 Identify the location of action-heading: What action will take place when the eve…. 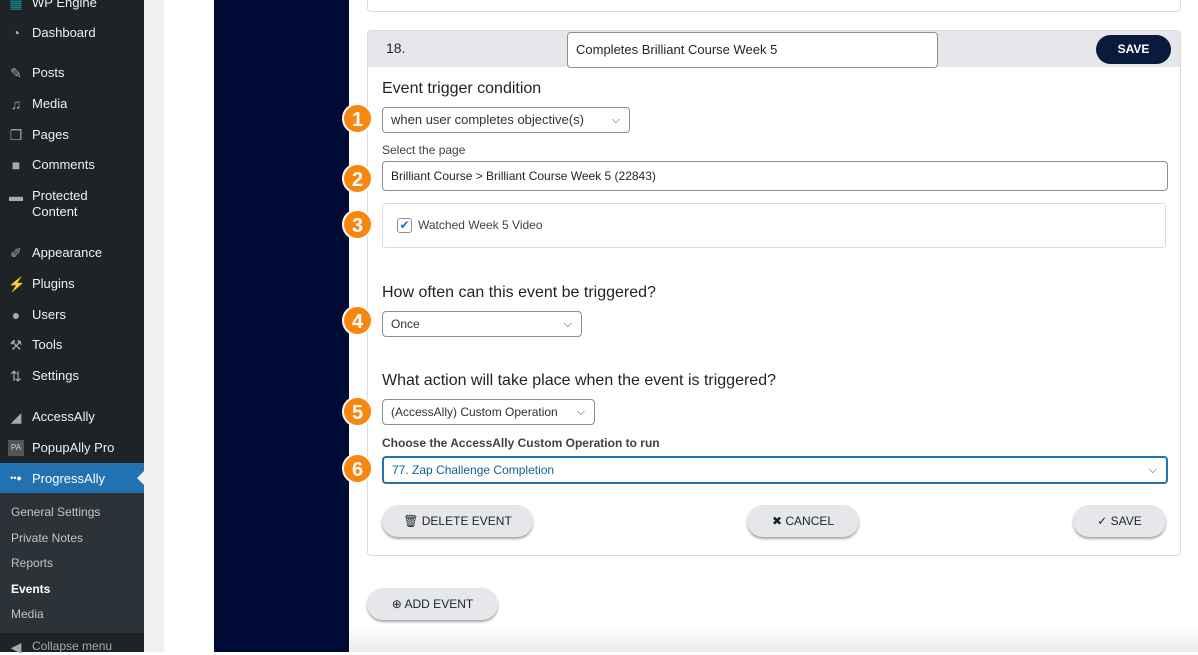
(579, 380).